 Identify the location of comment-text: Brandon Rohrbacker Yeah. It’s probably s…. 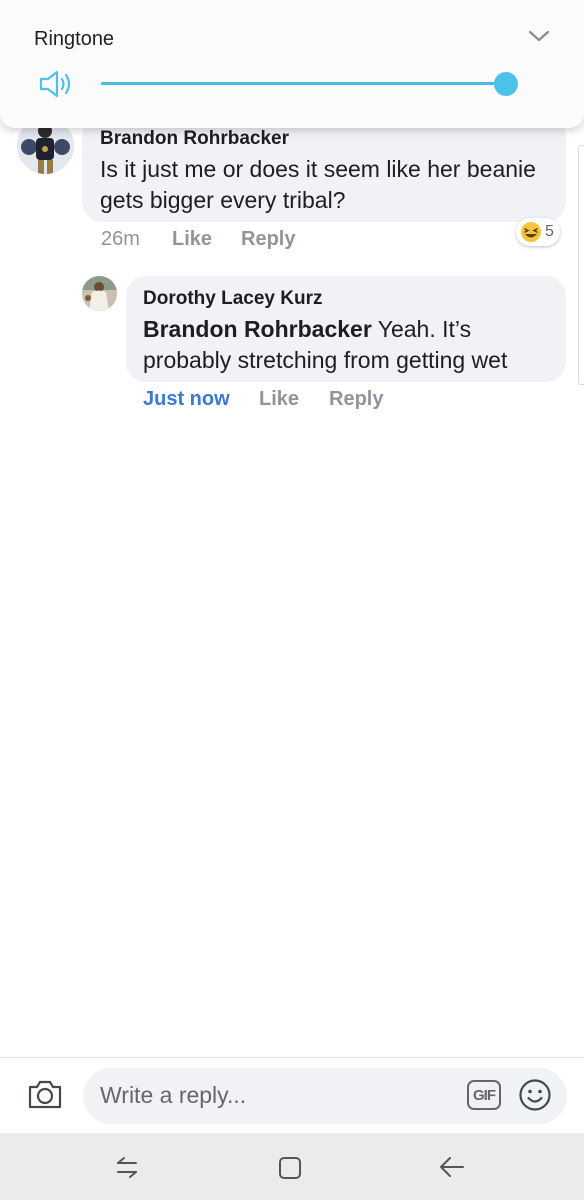
(353, 345).